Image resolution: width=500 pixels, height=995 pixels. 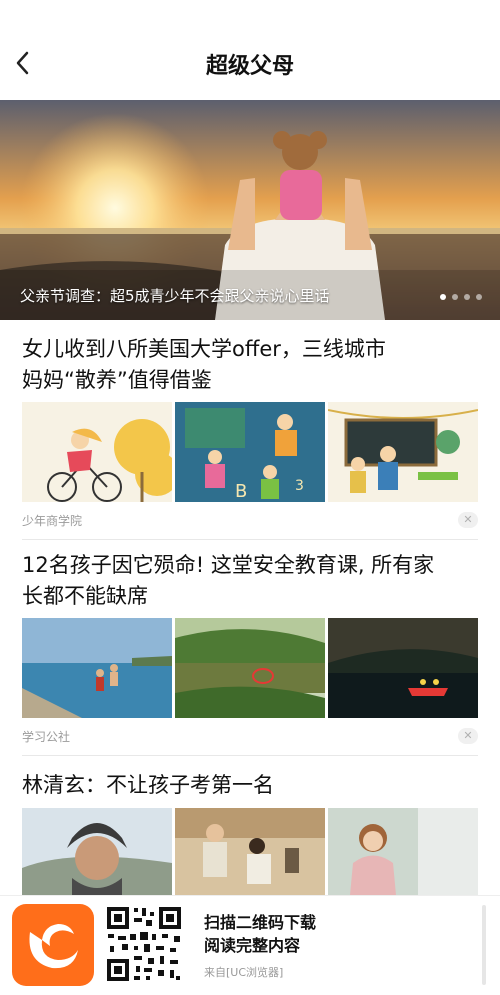 What do you see at coordinates (52, 521) in the screenshot?
I see `article-source: 少年商学院` at bounding box center [52, 521].